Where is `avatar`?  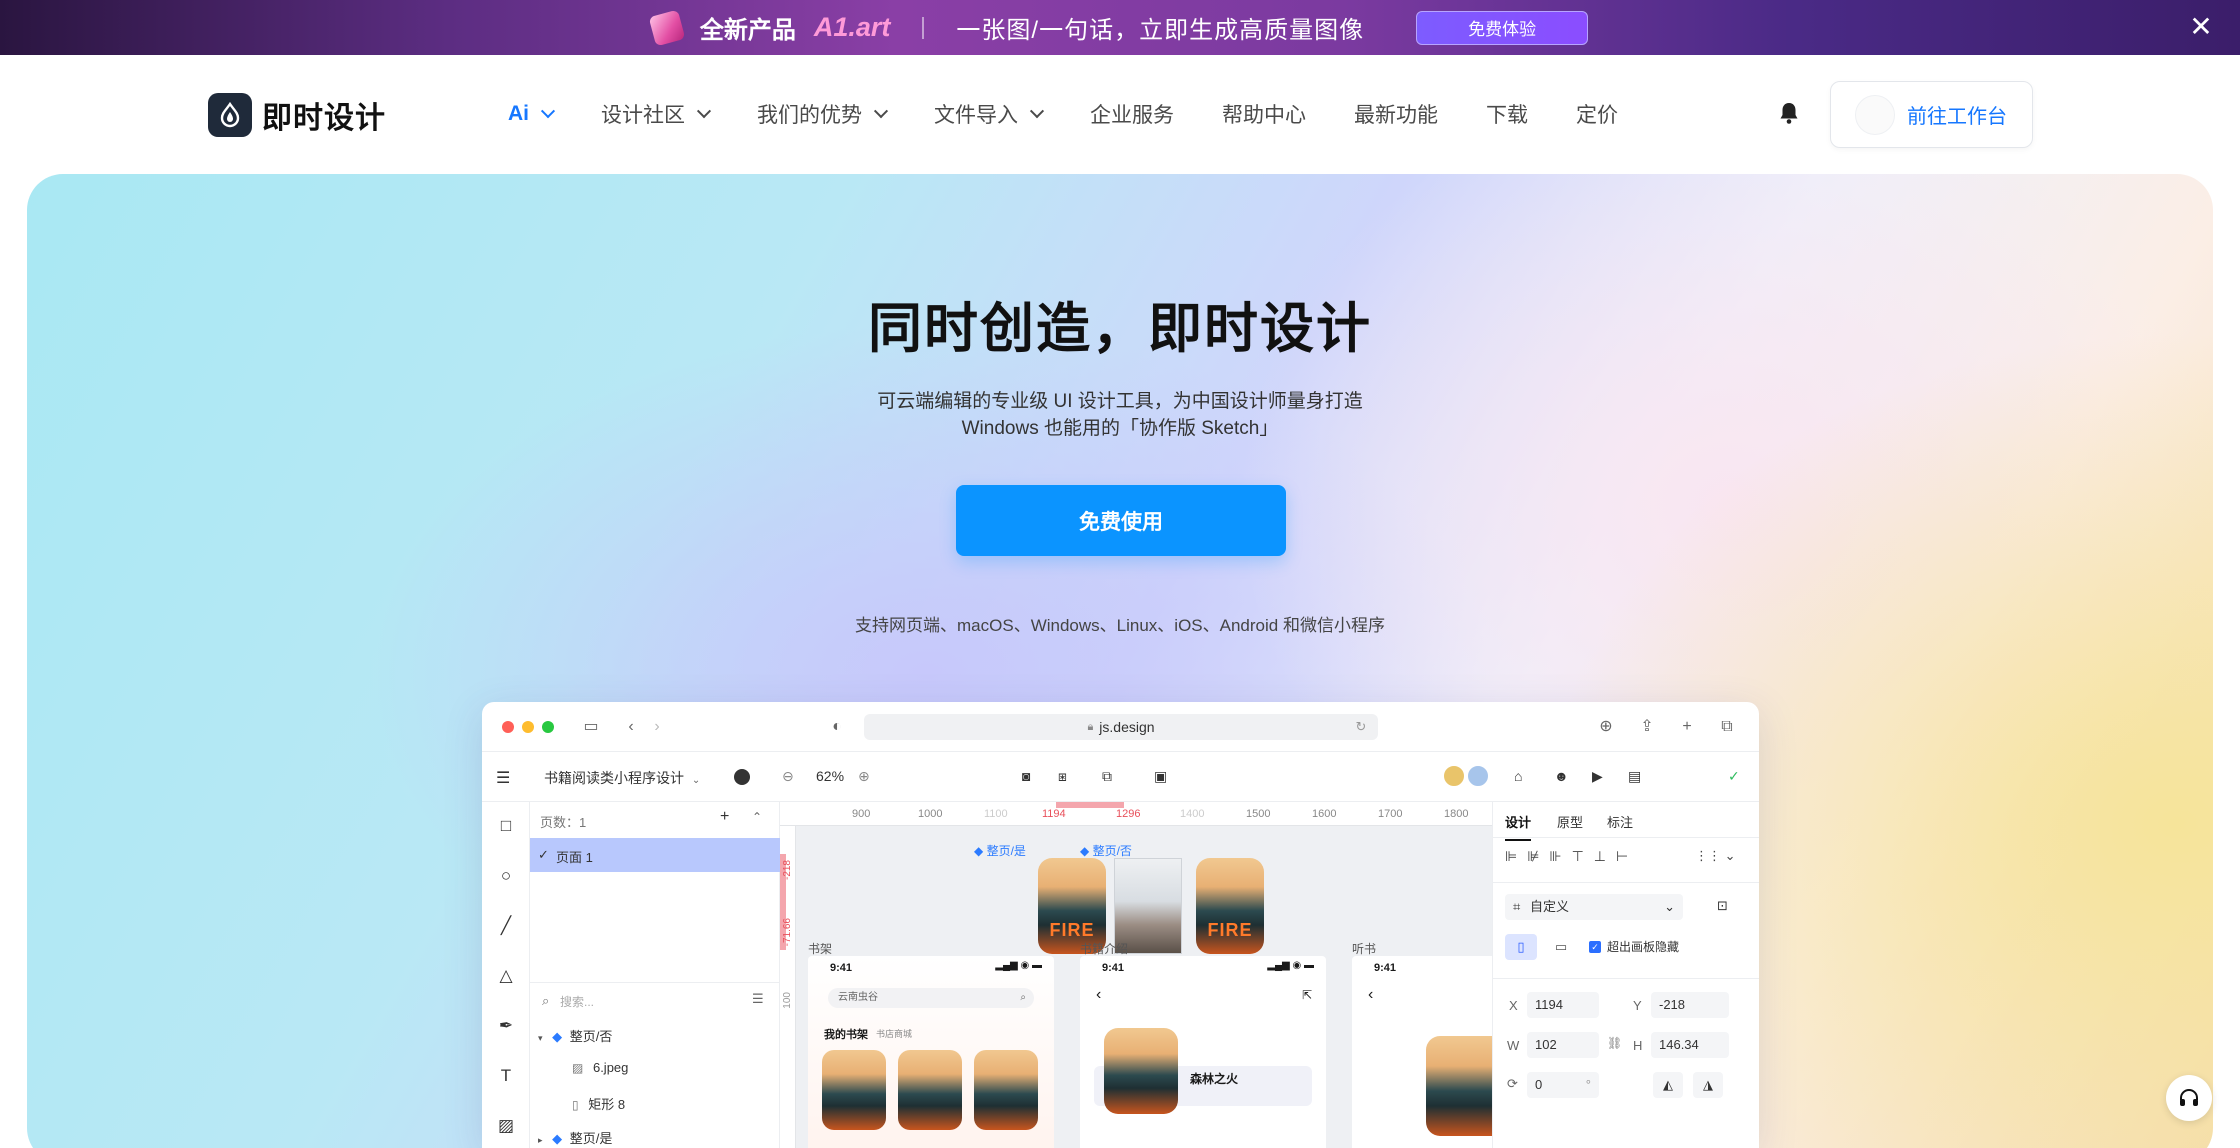
avatar is located at coordinates (1478, 776).